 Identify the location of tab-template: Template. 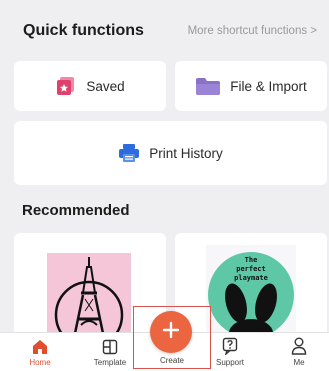
(110, 352).